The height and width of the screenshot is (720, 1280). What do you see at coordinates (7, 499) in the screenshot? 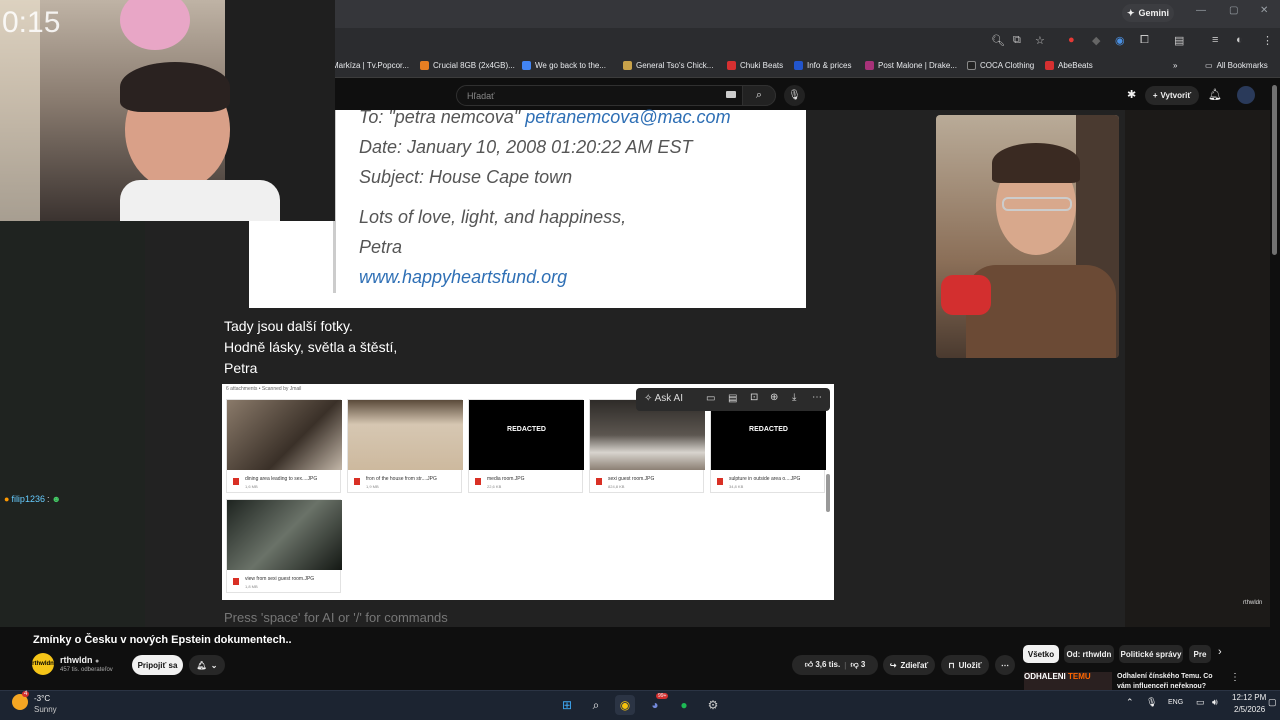
I see `badge-icon: ●` at bounding box center [7, 499].